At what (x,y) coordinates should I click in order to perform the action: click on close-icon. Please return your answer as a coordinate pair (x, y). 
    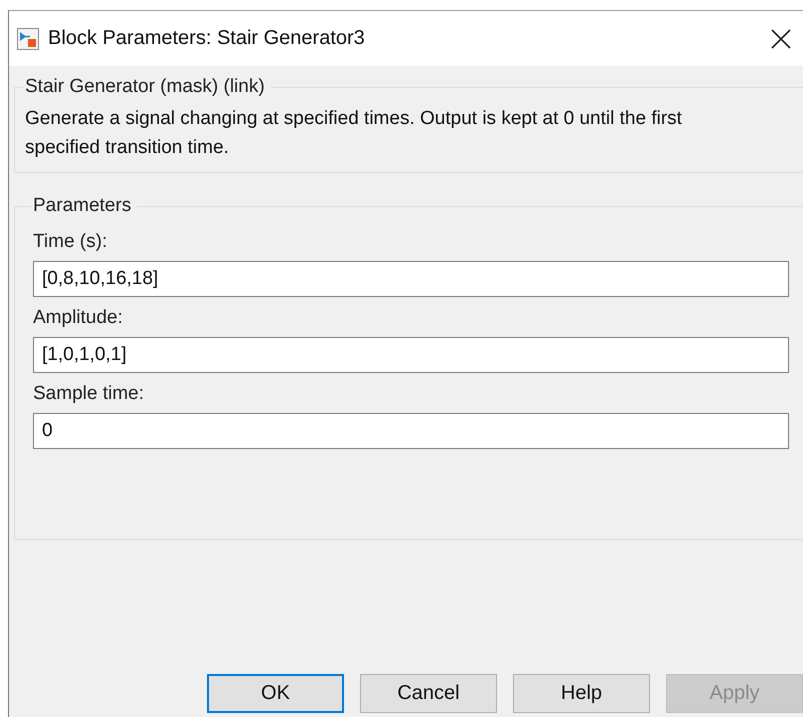
    Looking at the image, I should click on (781, 39).